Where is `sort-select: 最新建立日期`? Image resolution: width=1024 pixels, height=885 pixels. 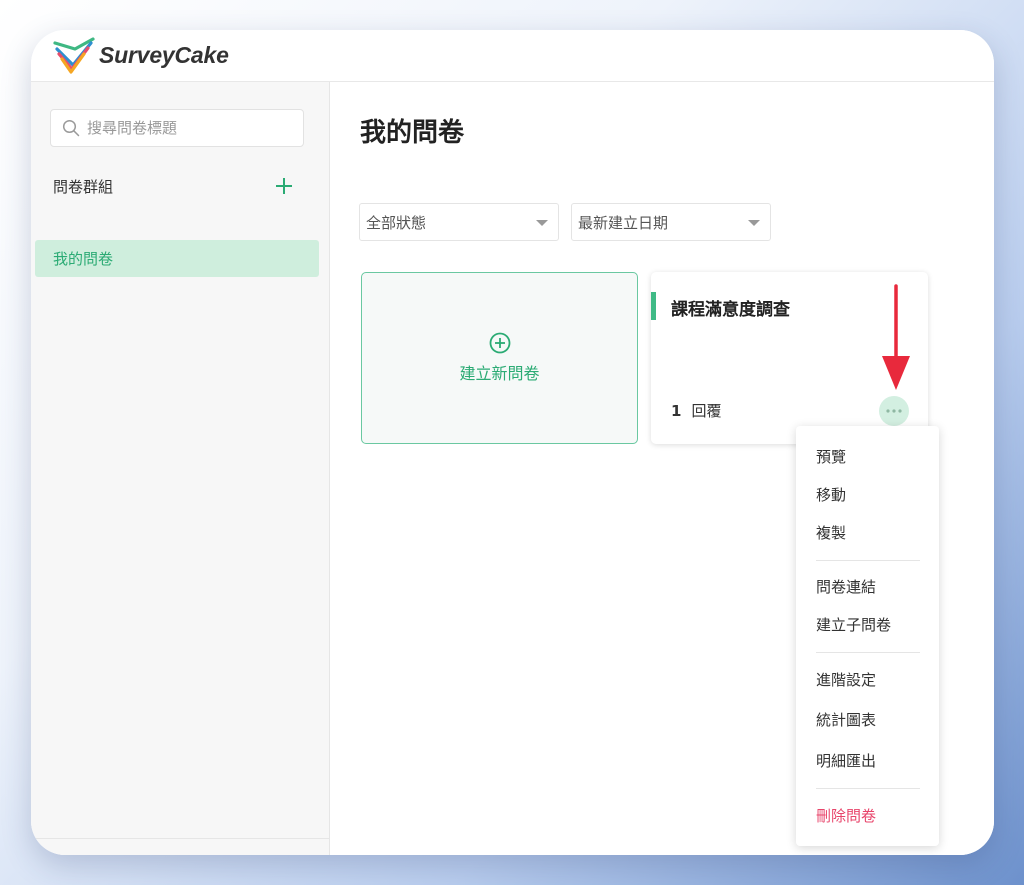 sort-select: 最新建立日期 is located at coordinates (671, 222).